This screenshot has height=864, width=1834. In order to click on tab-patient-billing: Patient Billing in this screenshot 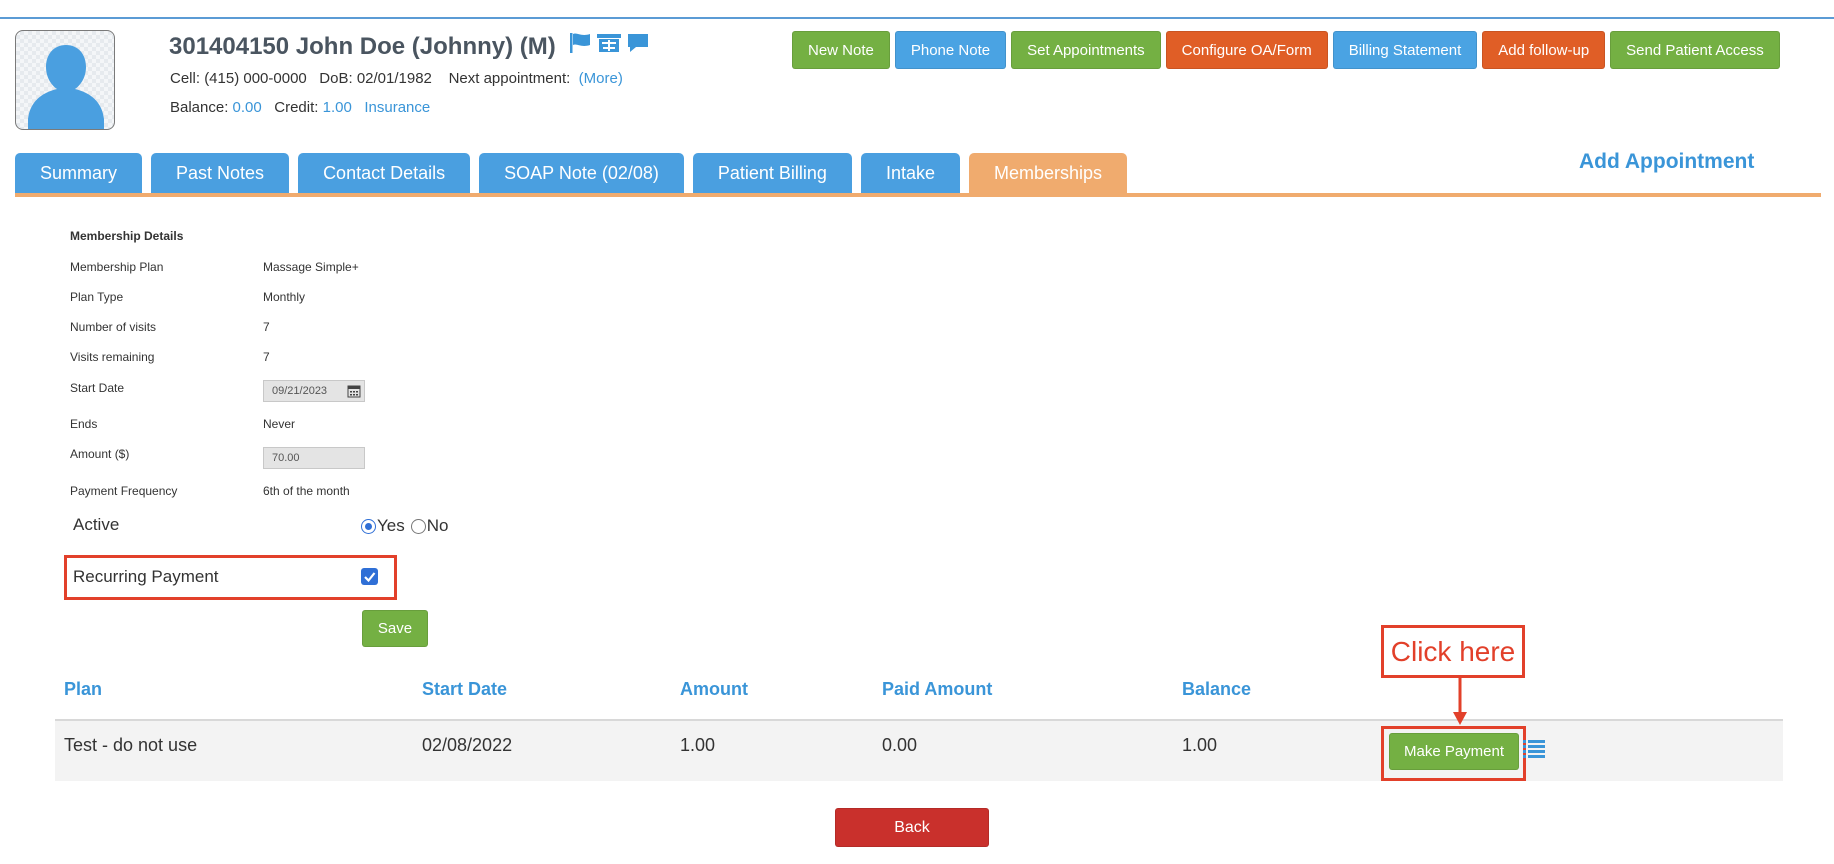, I will do `click(772, 173)`.